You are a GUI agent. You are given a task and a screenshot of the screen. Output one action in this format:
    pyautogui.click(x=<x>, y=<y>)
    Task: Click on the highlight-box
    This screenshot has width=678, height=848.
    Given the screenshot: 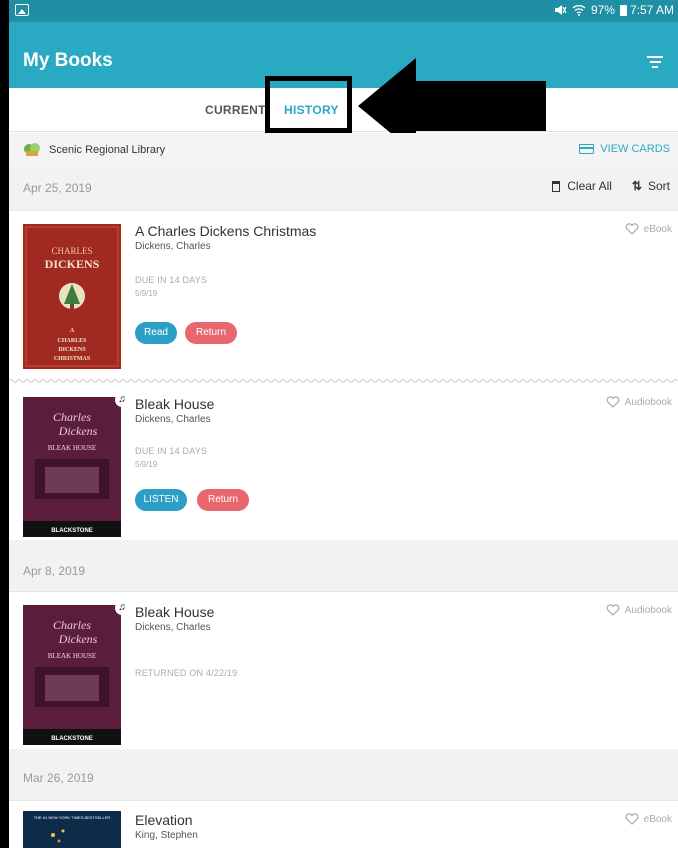 What is the action you would take?
    pyautogui.click(x=308, y=104)
    